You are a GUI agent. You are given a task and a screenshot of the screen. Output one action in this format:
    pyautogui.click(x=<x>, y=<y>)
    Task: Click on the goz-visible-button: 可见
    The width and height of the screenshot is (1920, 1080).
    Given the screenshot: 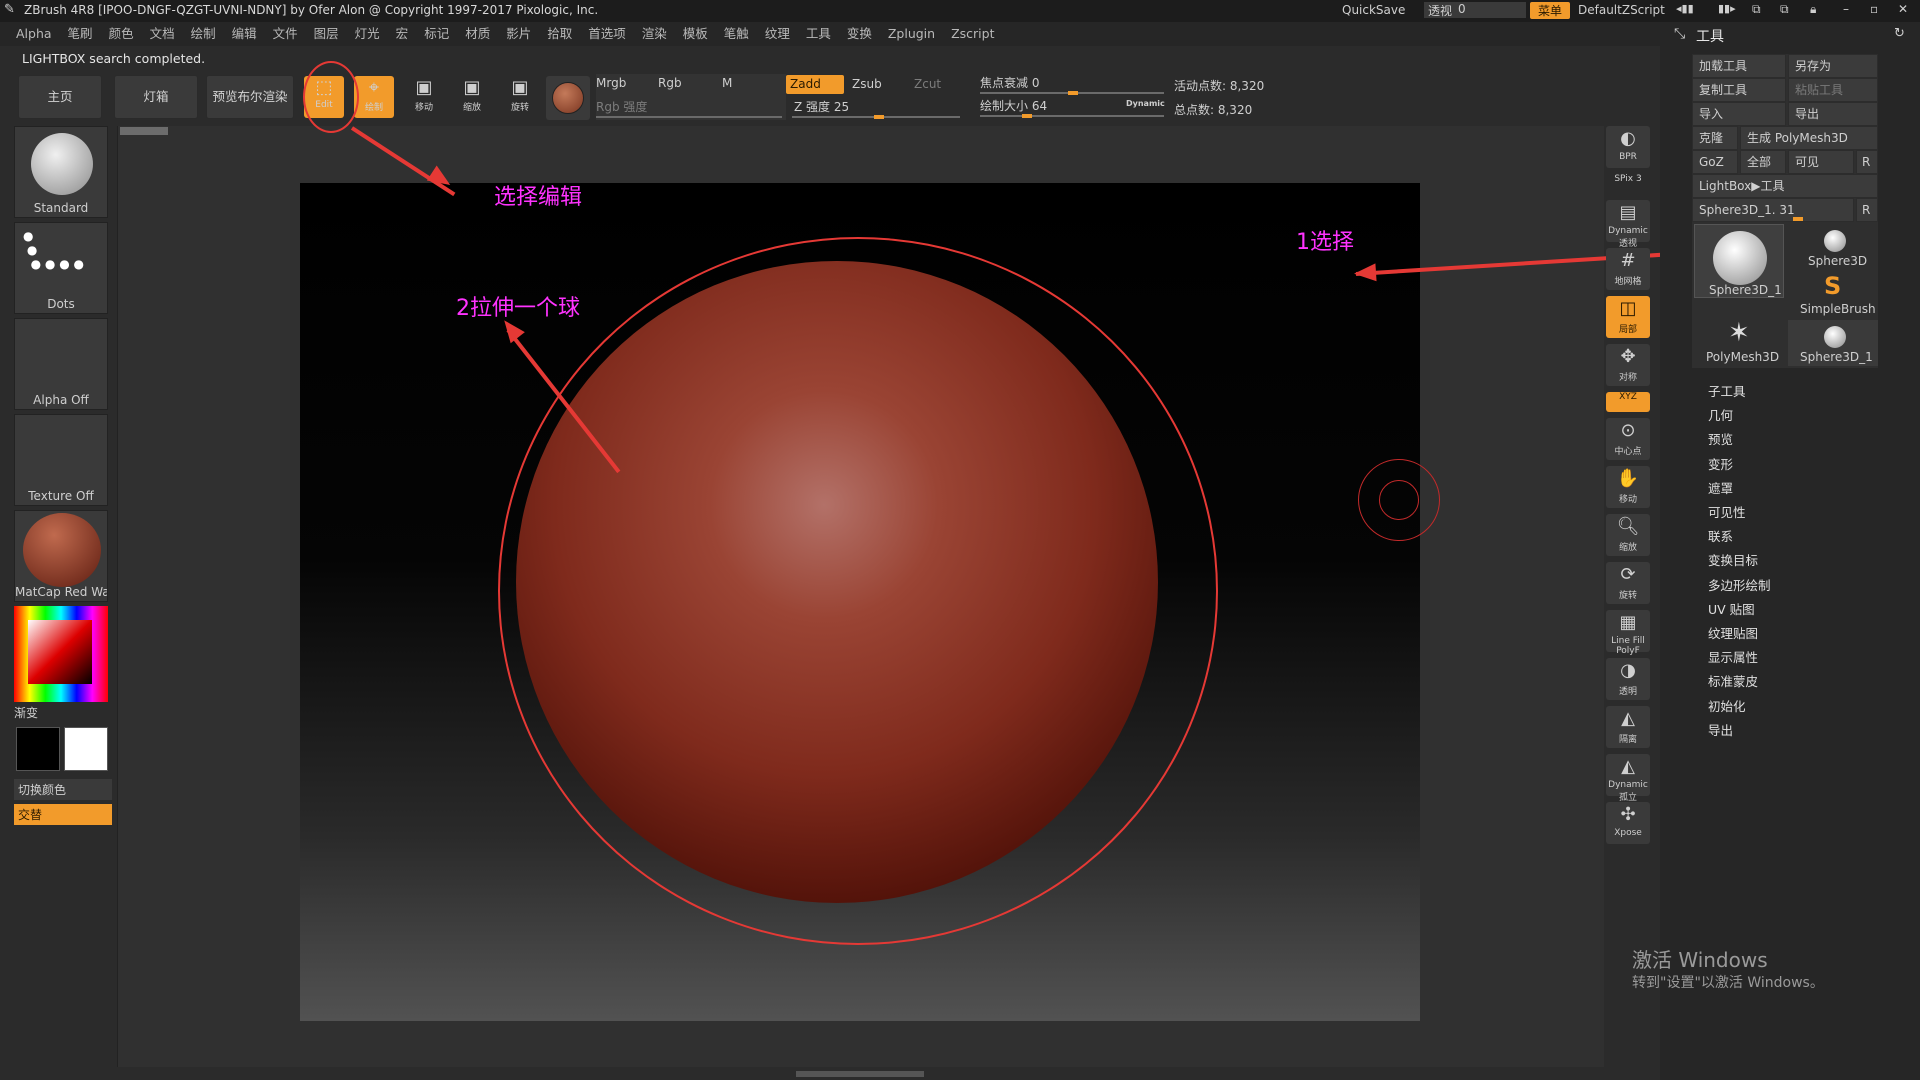 What is the action you would take?
    pyautogui.click(x=1821, y=162)
    